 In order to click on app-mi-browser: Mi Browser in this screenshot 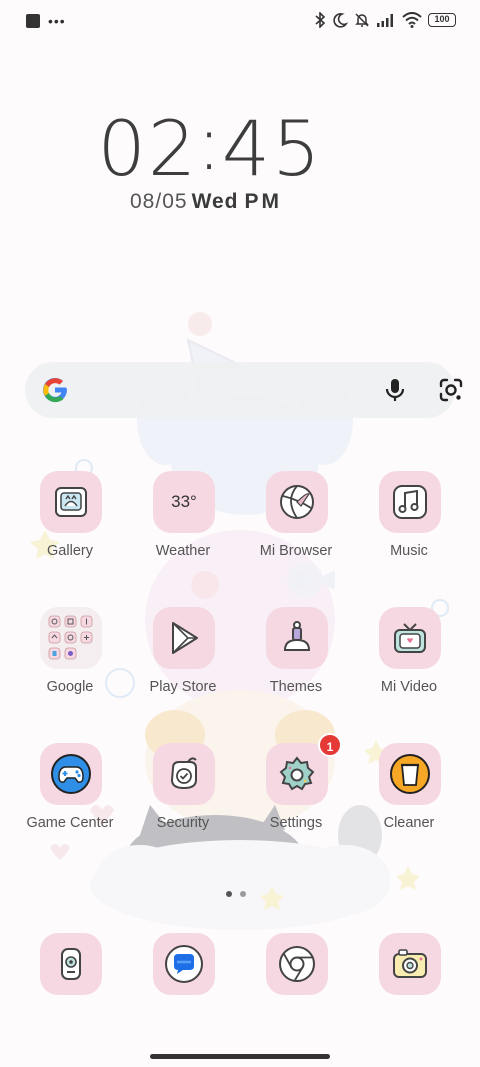, I will do `click(296, 526)`.